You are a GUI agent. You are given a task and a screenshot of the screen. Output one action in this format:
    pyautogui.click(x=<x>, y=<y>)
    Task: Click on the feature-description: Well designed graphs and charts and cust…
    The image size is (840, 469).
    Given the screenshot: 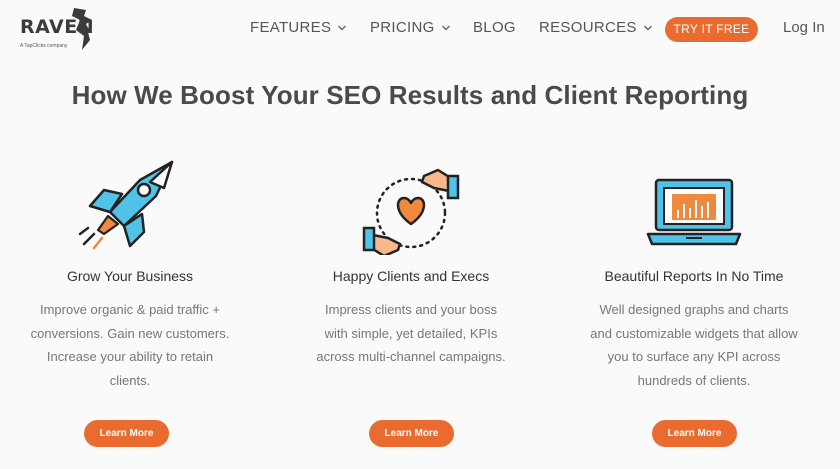 What is the action you would take?
    pyautogui.click(x=694, y=345)
    